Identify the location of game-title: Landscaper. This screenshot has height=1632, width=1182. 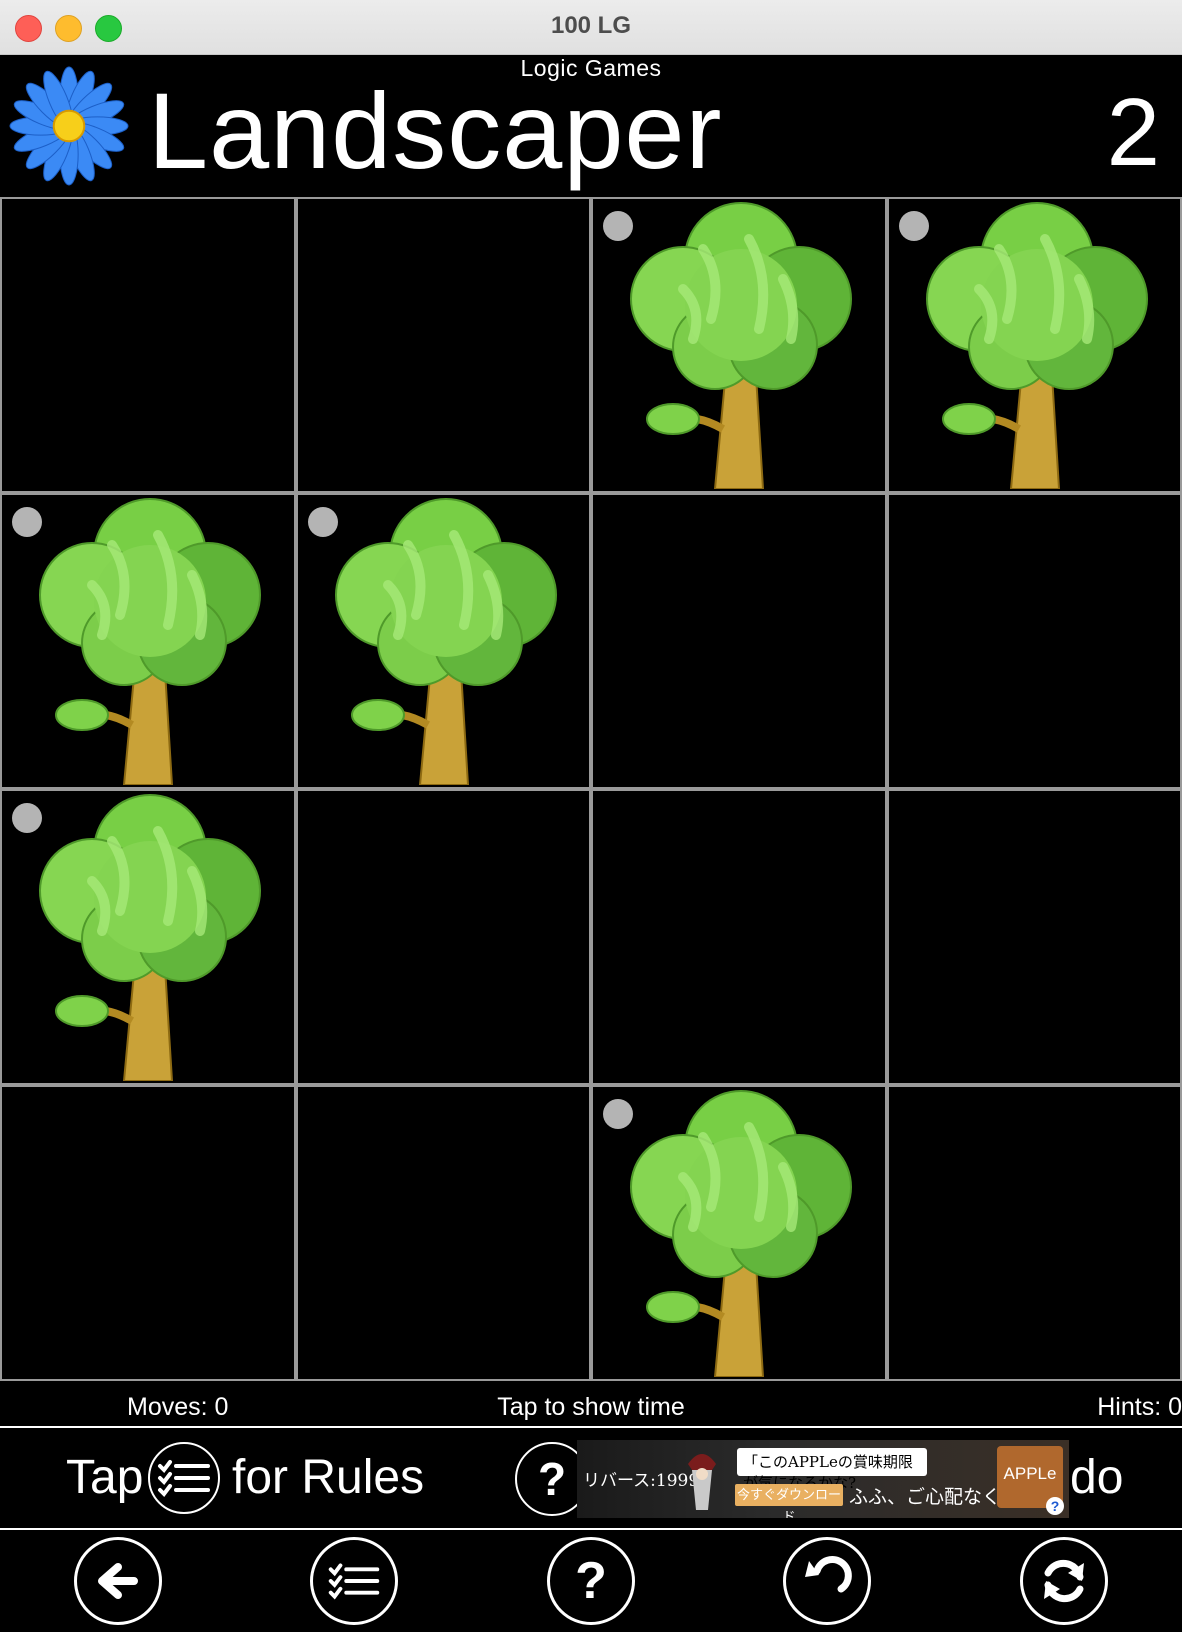
(435, 130).